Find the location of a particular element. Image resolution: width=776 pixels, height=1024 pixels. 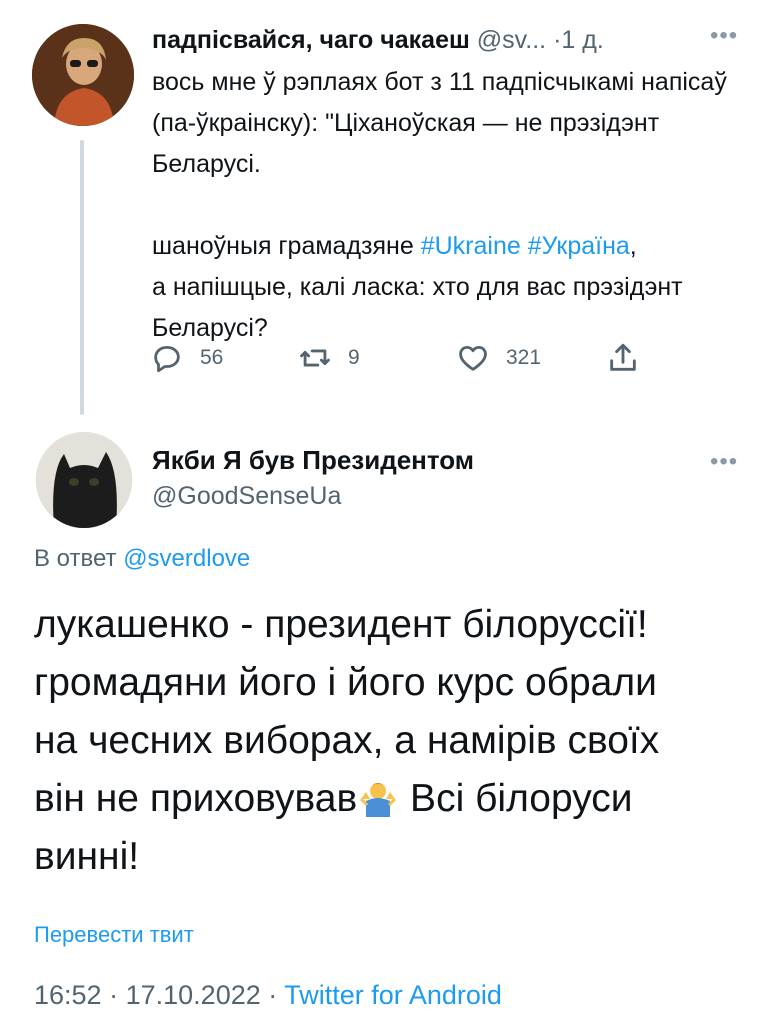

parent-tweet-header: падпісвайся, чаго чакаеш @sv... ·1 д. is located at coordinates (378, 40).